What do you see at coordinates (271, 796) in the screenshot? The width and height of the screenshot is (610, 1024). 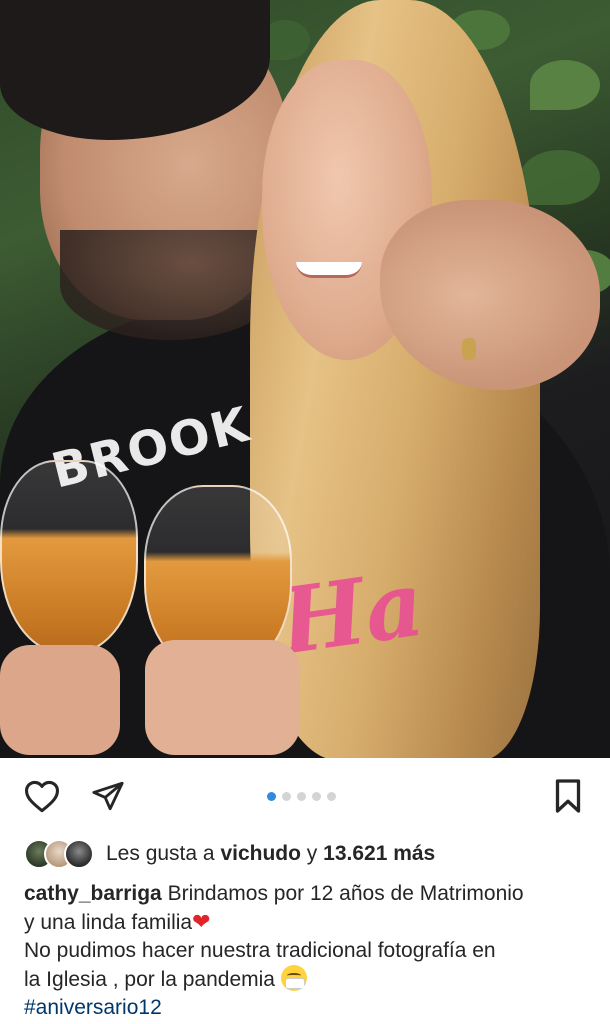 I see `carousel-dot-active` at bounding box center [271, 796].